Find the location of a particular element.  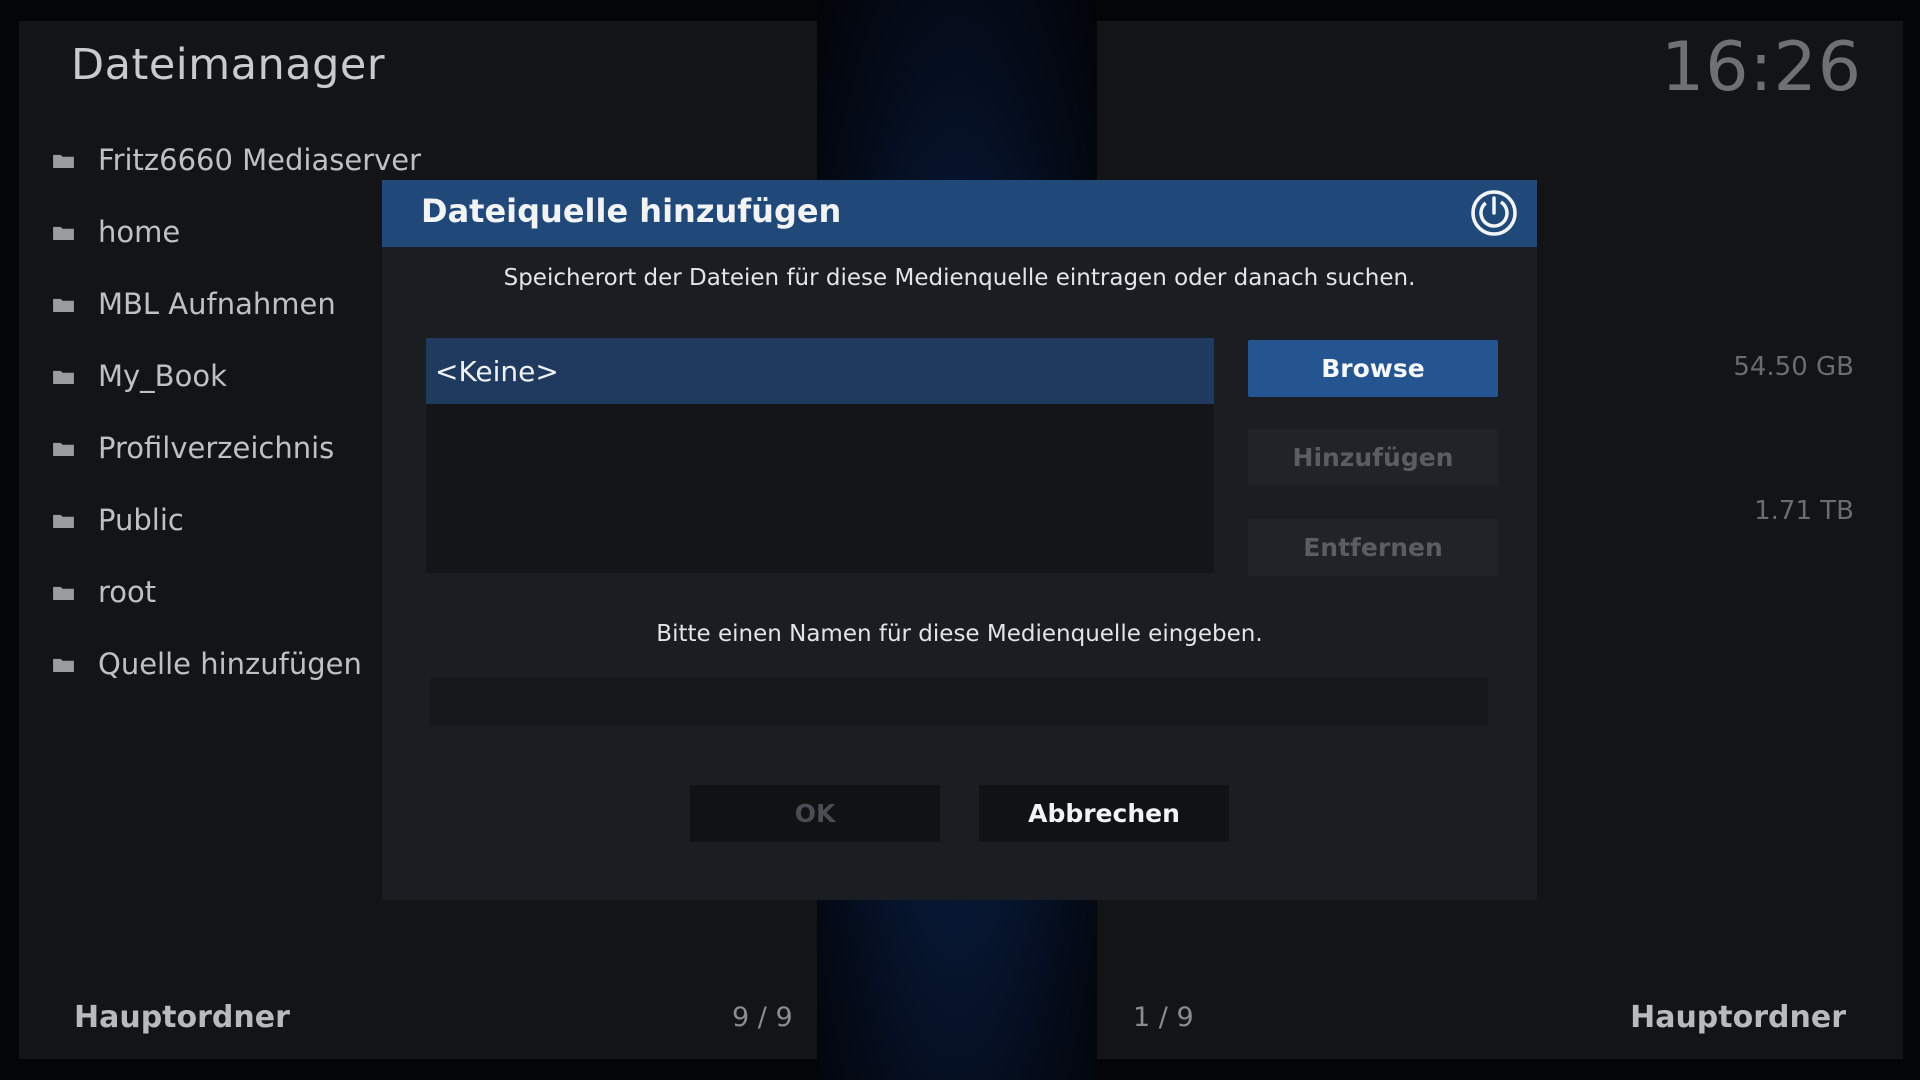

file-item-label: Fritz6660 Mediaserver is located at coordinates (260, 160).